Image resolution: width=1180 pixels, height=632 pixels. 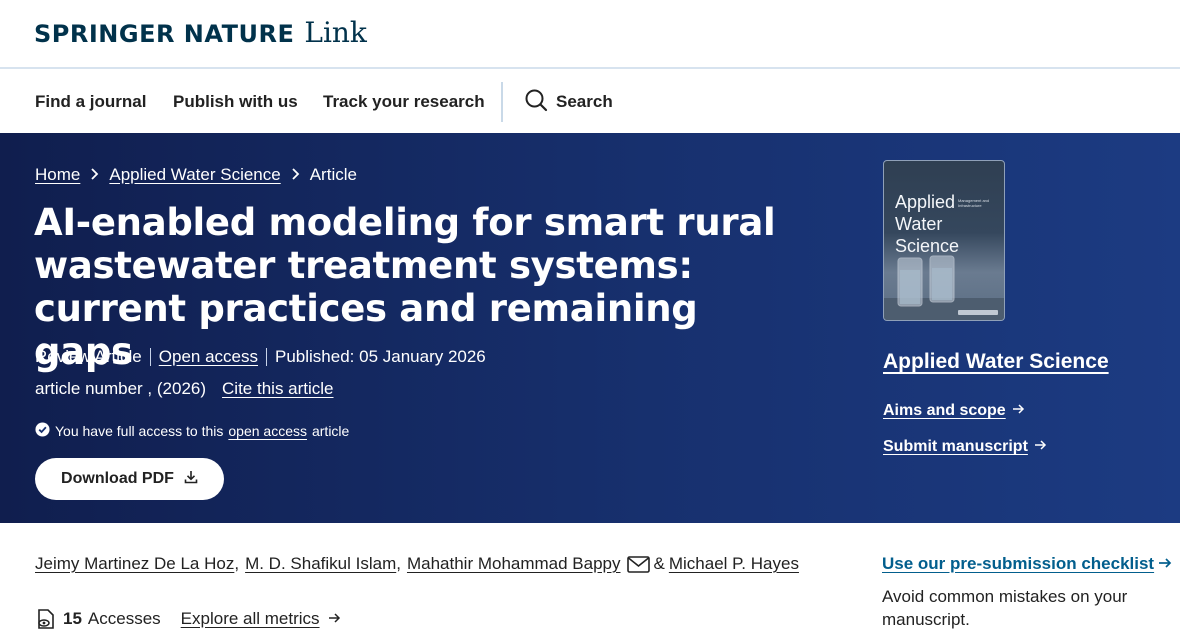 What do you see at coordinates (320, 564) in the screenshot?
I see `author-link: M. D. Shafikul Islam` at bounding box center [320, 564].